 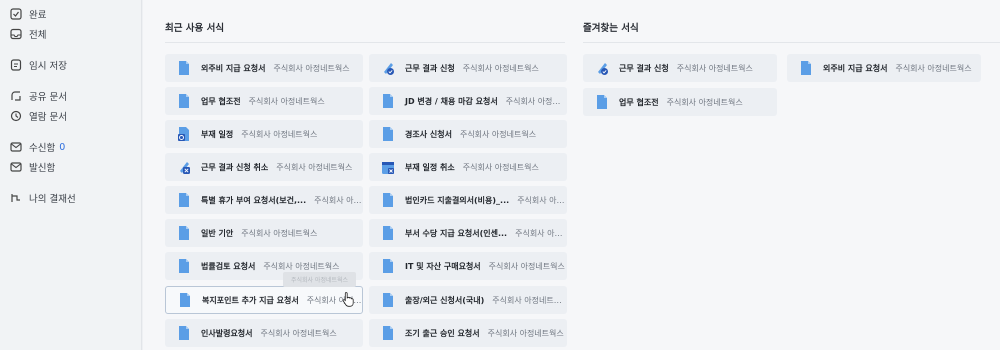 I want to click on form-name: 외주비 지급 요청서, so click(x=855, y=68).